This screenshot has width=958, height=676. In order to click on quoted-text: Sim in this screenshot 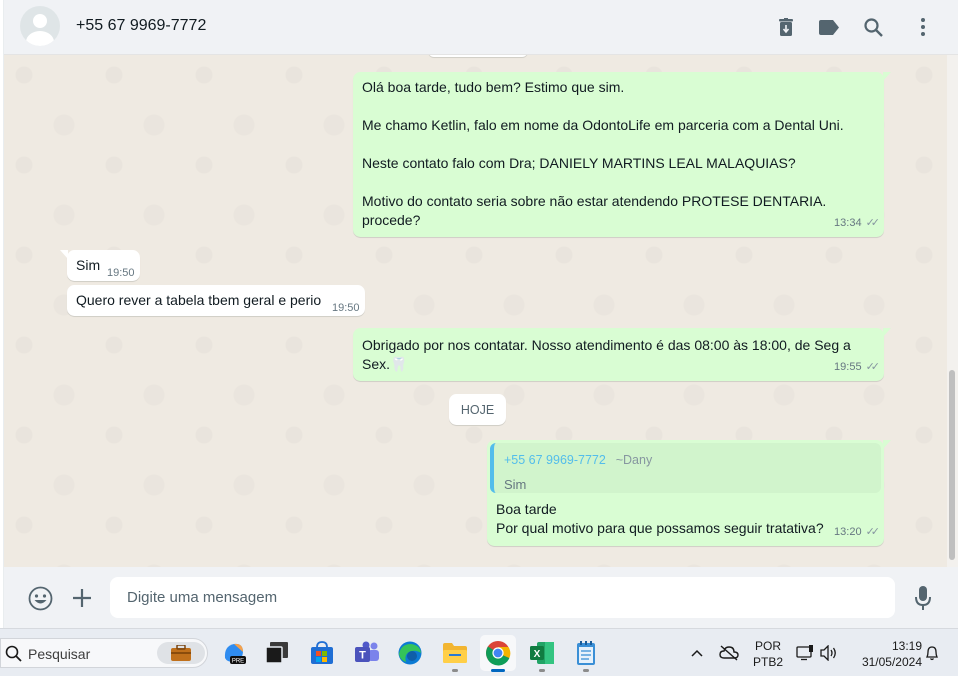, I will do `click(515, 484)`.